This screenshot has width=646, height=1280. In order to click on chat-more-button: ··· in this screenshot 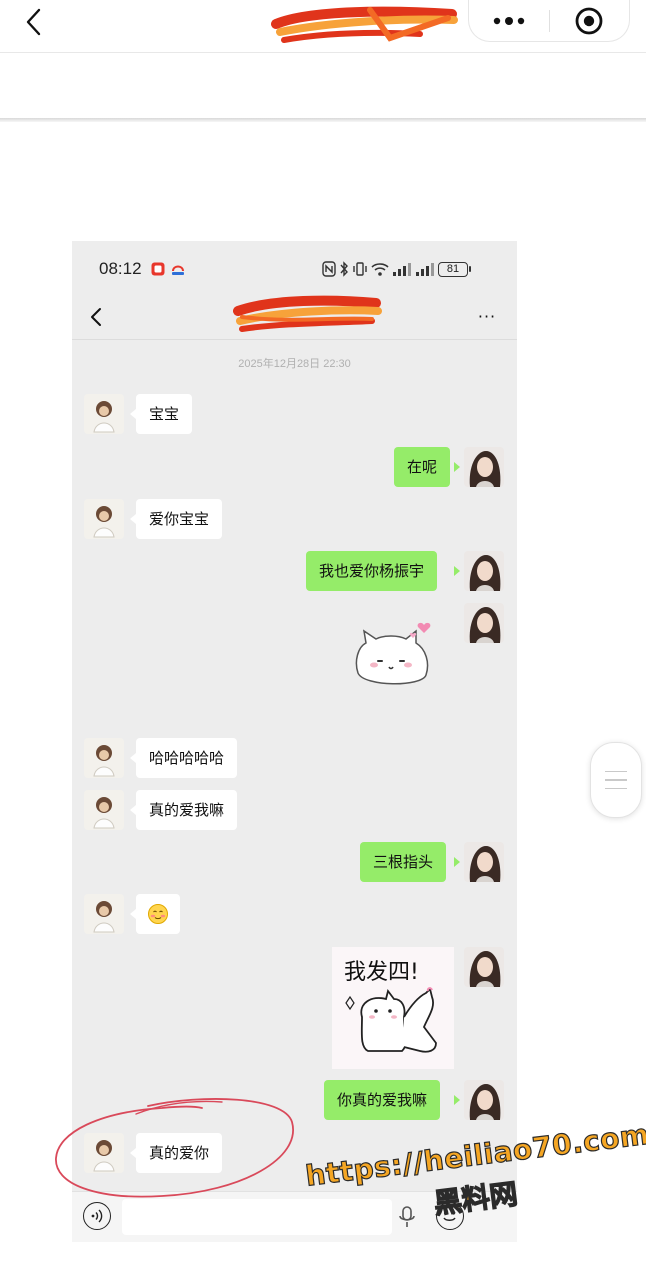, I will do `click(487, 317)`.